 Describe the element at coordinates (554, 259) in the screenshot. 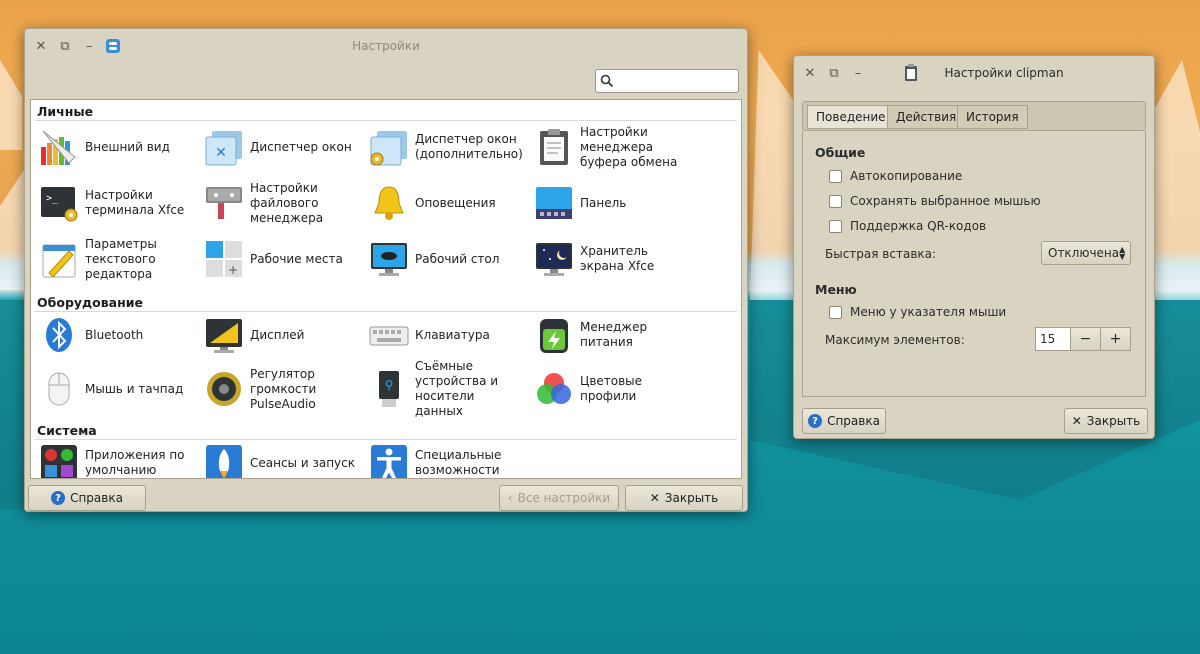

I see `screensaver-icon` at that location.